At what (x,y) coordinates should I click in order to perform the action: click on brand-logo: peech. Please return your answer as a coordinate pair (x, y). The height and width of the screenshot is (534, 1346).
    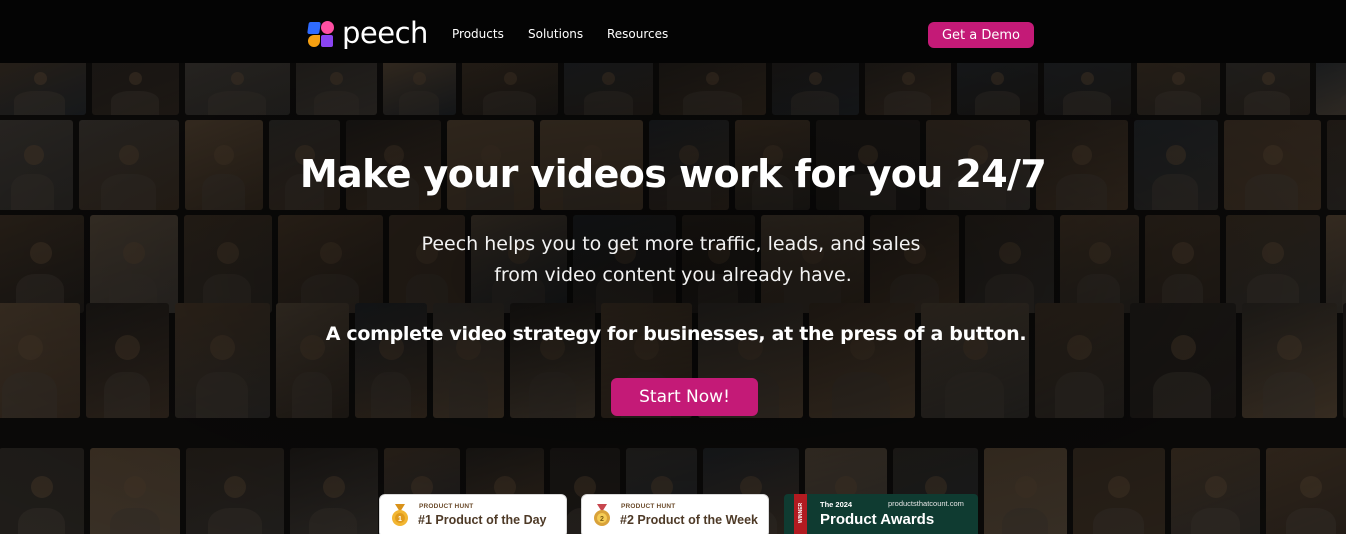
    Looking at the image, I should click on (367, 33).